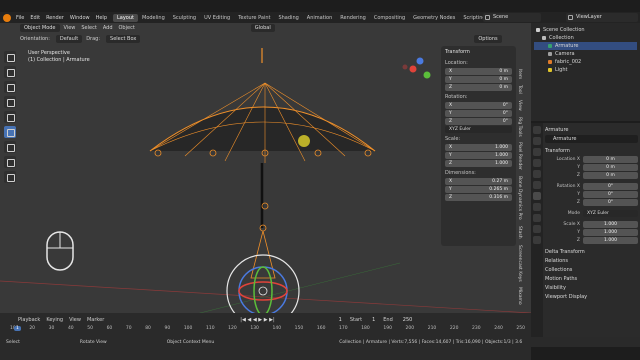  Describe the element at coordinates (537, 141) in the screenshot. I see `render-props-icon` at that location.